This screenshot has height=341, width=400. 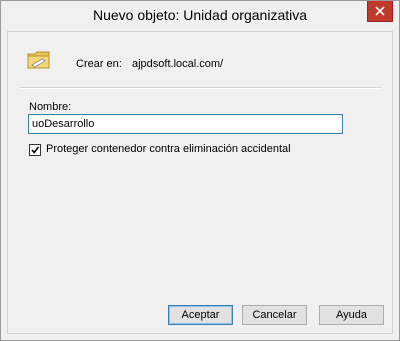 I want to click on close-button, so click(x=380, y=11).